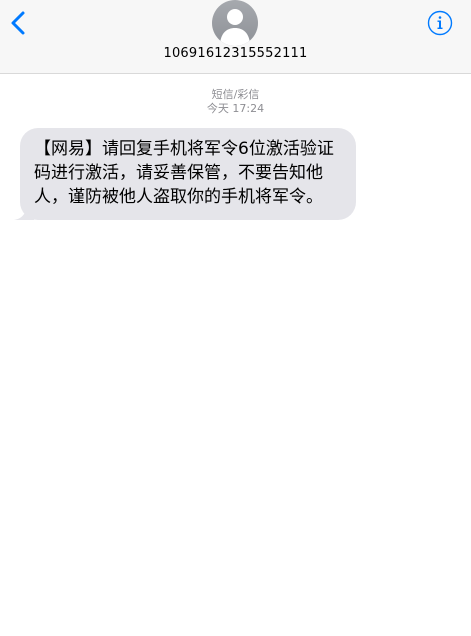  What do you see at coordinates (235, 94) in the screenshot?
I see `service-label: 短信/彩信` at bounding box center [235, 94].